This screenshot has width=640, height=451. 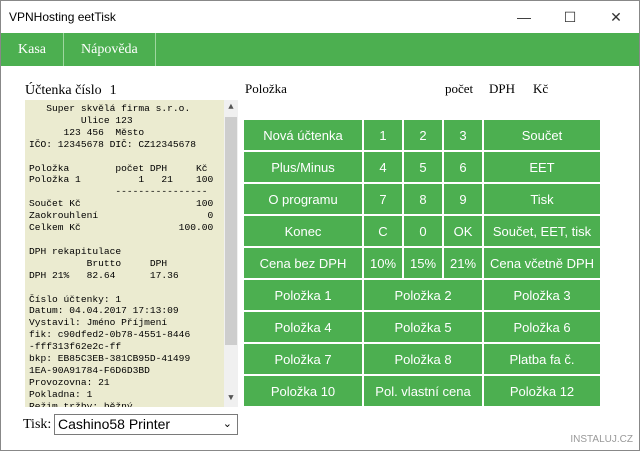 I want to click on keypad-button: Pol. vlastní cena, so click(x=423, y=391).